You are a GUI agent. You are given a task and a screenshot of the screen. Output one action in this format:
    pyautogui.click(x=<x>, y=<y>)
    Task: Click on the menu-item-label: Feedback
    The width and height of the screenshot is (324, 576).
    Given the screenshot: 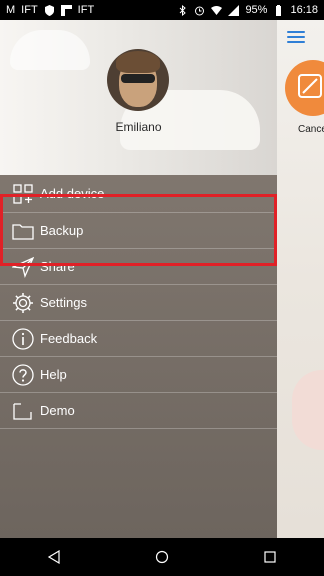 What is the action you would take?
    pyautogui.click(x=69, y=338)
    